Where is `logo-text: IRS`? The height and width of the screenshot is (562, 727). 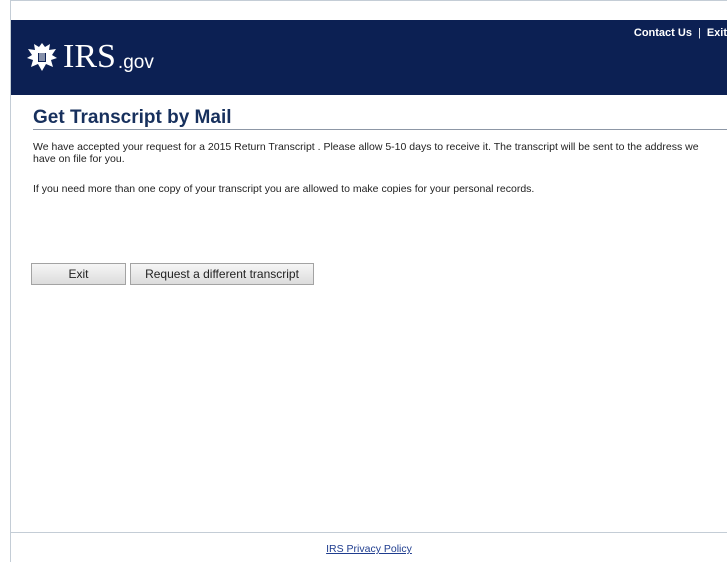 logo-text: IRS is located at coordinates (89, 56).